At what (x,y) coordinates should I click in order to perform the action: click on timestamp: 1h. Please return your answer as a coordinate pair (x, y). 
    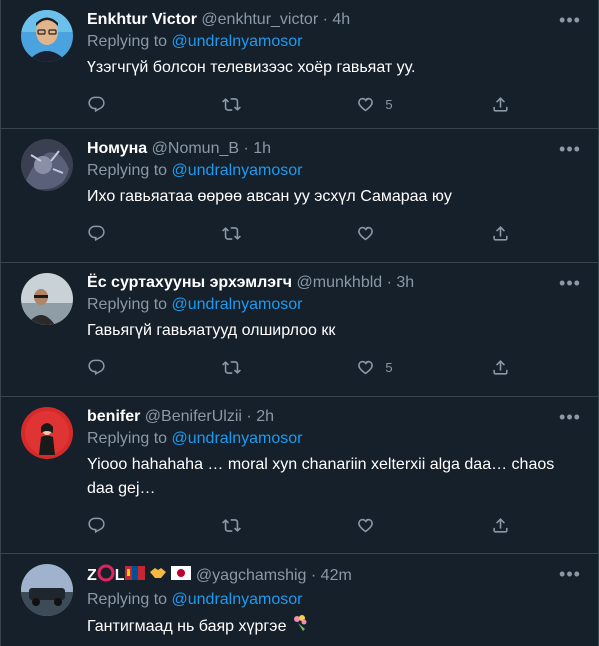
    Looking at the image, I should click on (262, 148).